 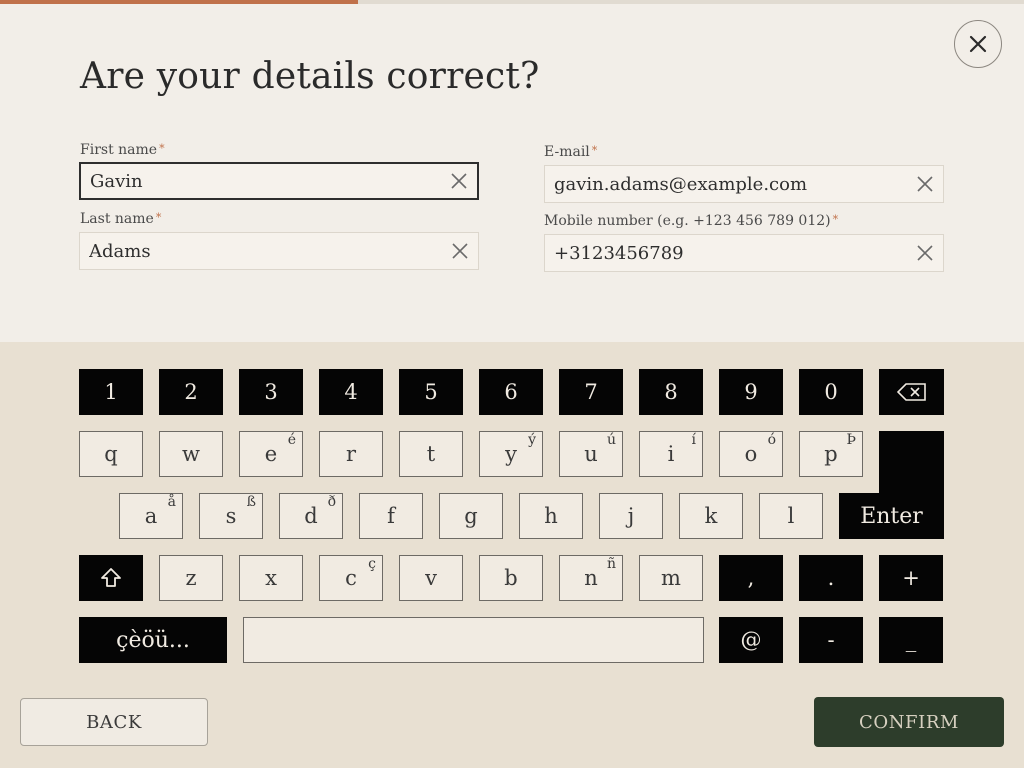 I want to click on key-5: 5, so click(x=431, y=392).